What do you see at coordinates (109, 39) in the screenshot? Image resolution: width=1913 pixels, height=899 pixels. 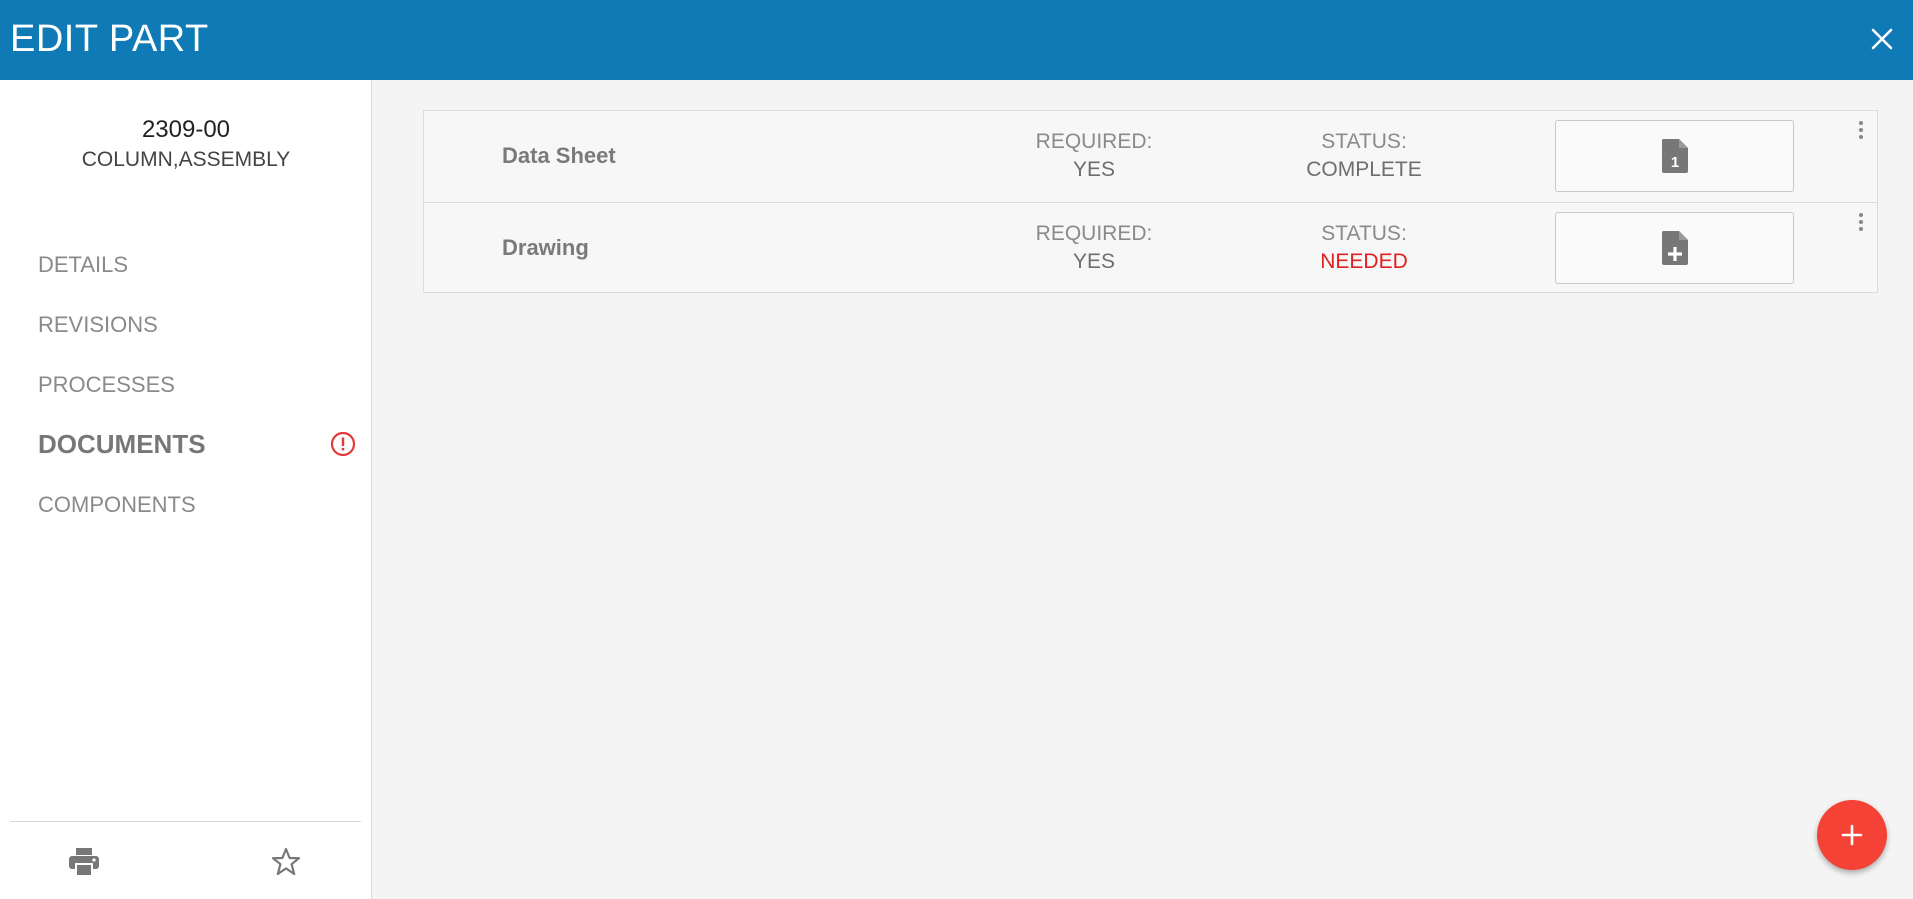 I see `page-title: EDIT PART` at bounding box center [109, 39].